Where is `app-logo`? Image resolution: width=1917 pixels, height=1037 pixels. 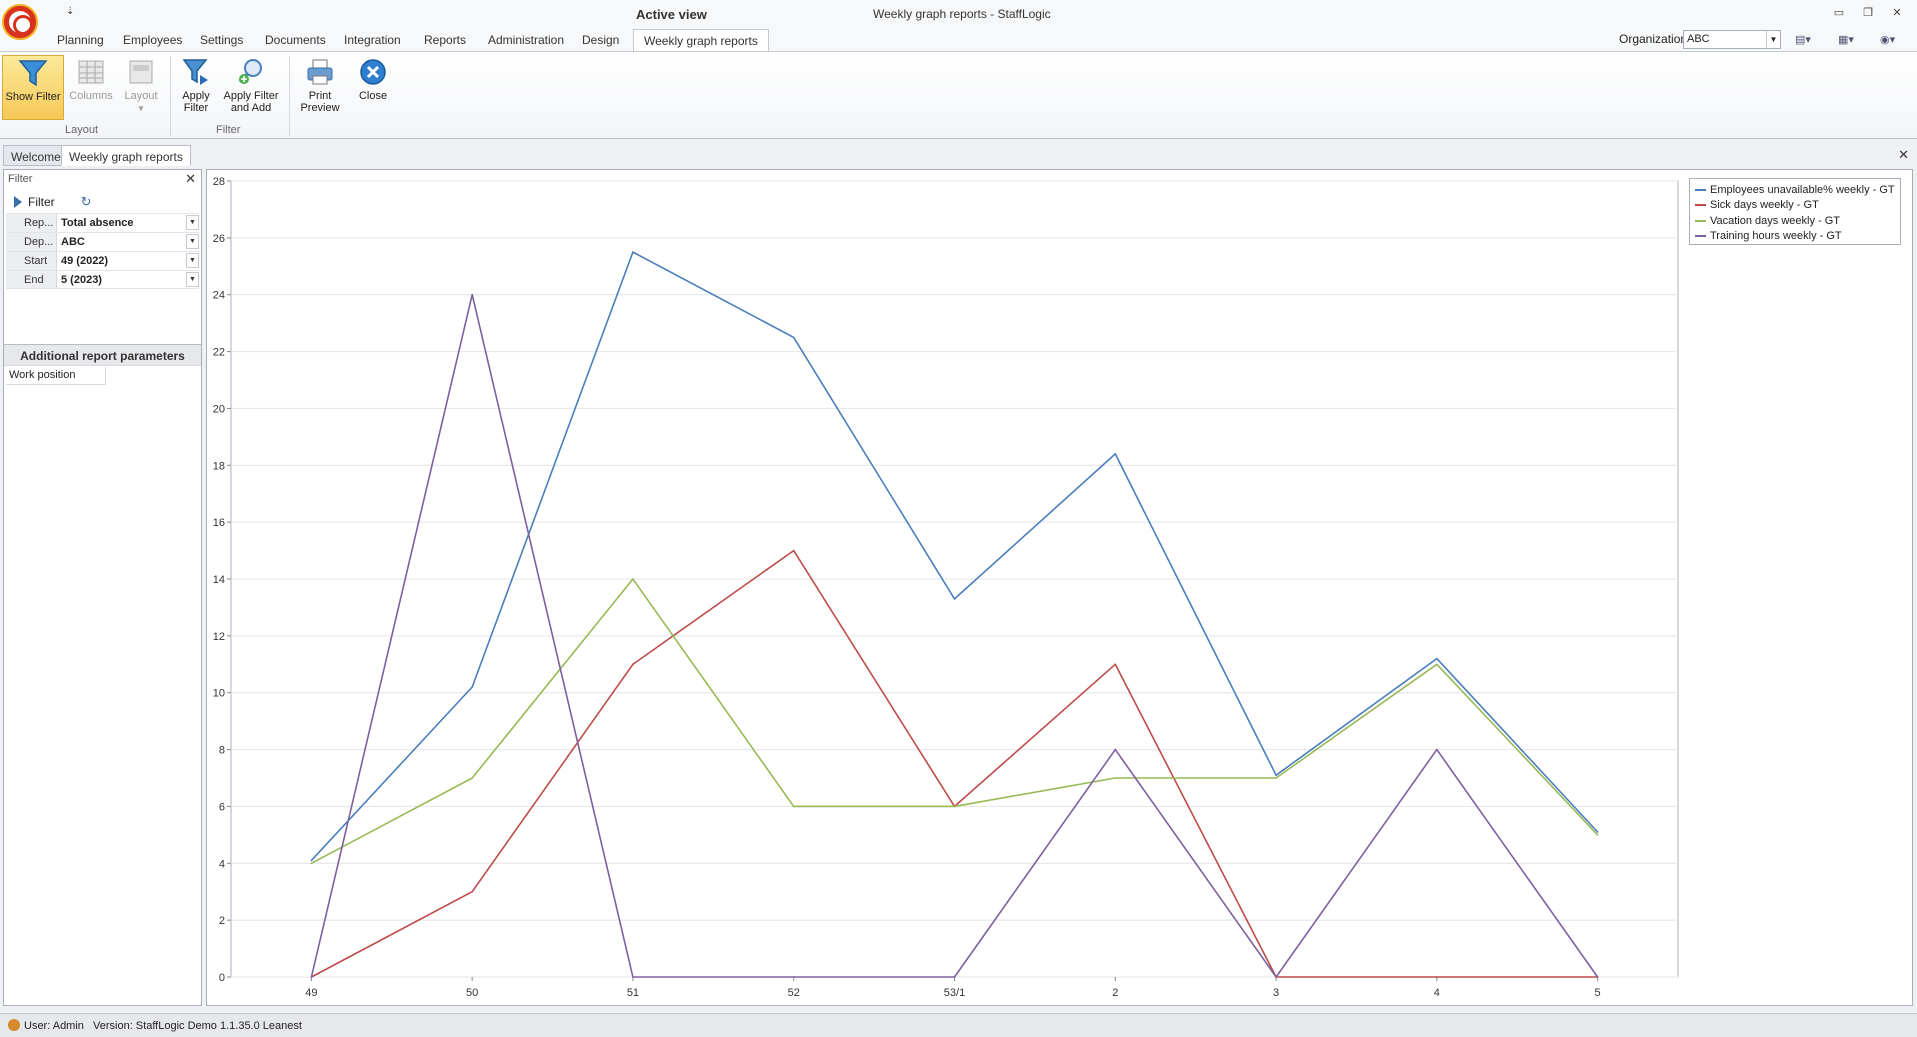
app-logo is located at coordinates (20, 22).